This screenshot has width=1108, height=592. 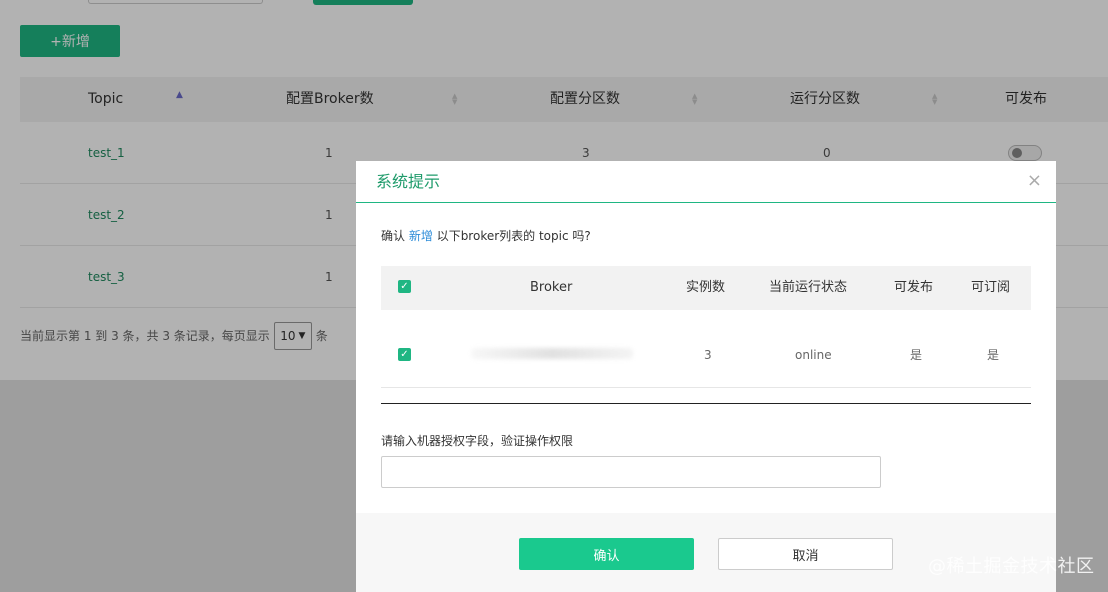 I want to click on dialog-title: 系统提示, so click(x=408, y=181).